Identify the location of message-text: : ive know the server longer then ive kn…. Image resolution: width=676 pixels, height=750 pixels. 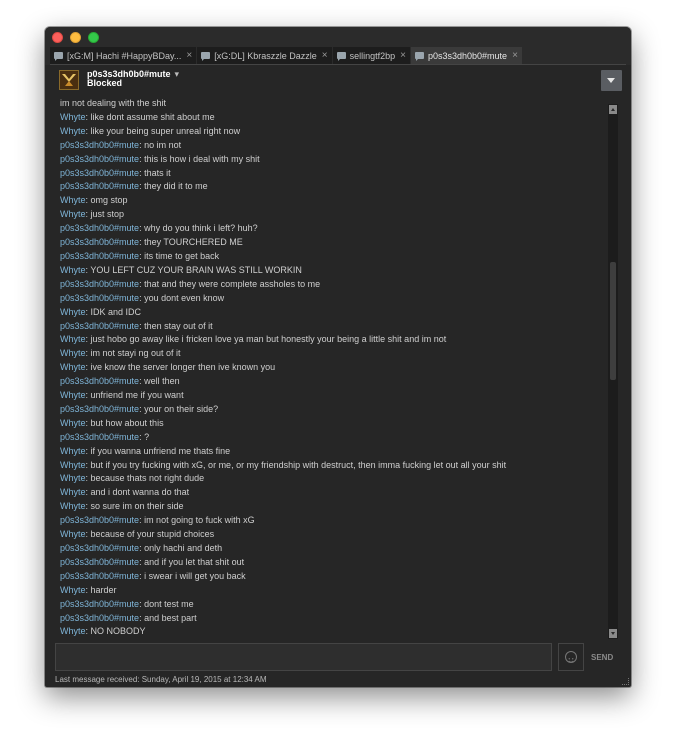
(180, 367).